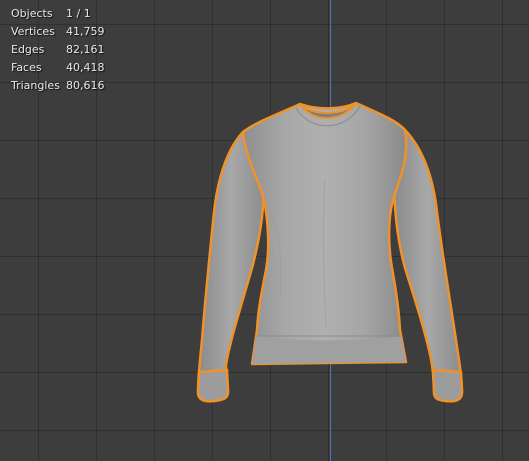 Image resolution: width=529 pixels, height=461 pixels. I want to click on stat-row-triangles: Triangles 80,616, so click(58, 86).